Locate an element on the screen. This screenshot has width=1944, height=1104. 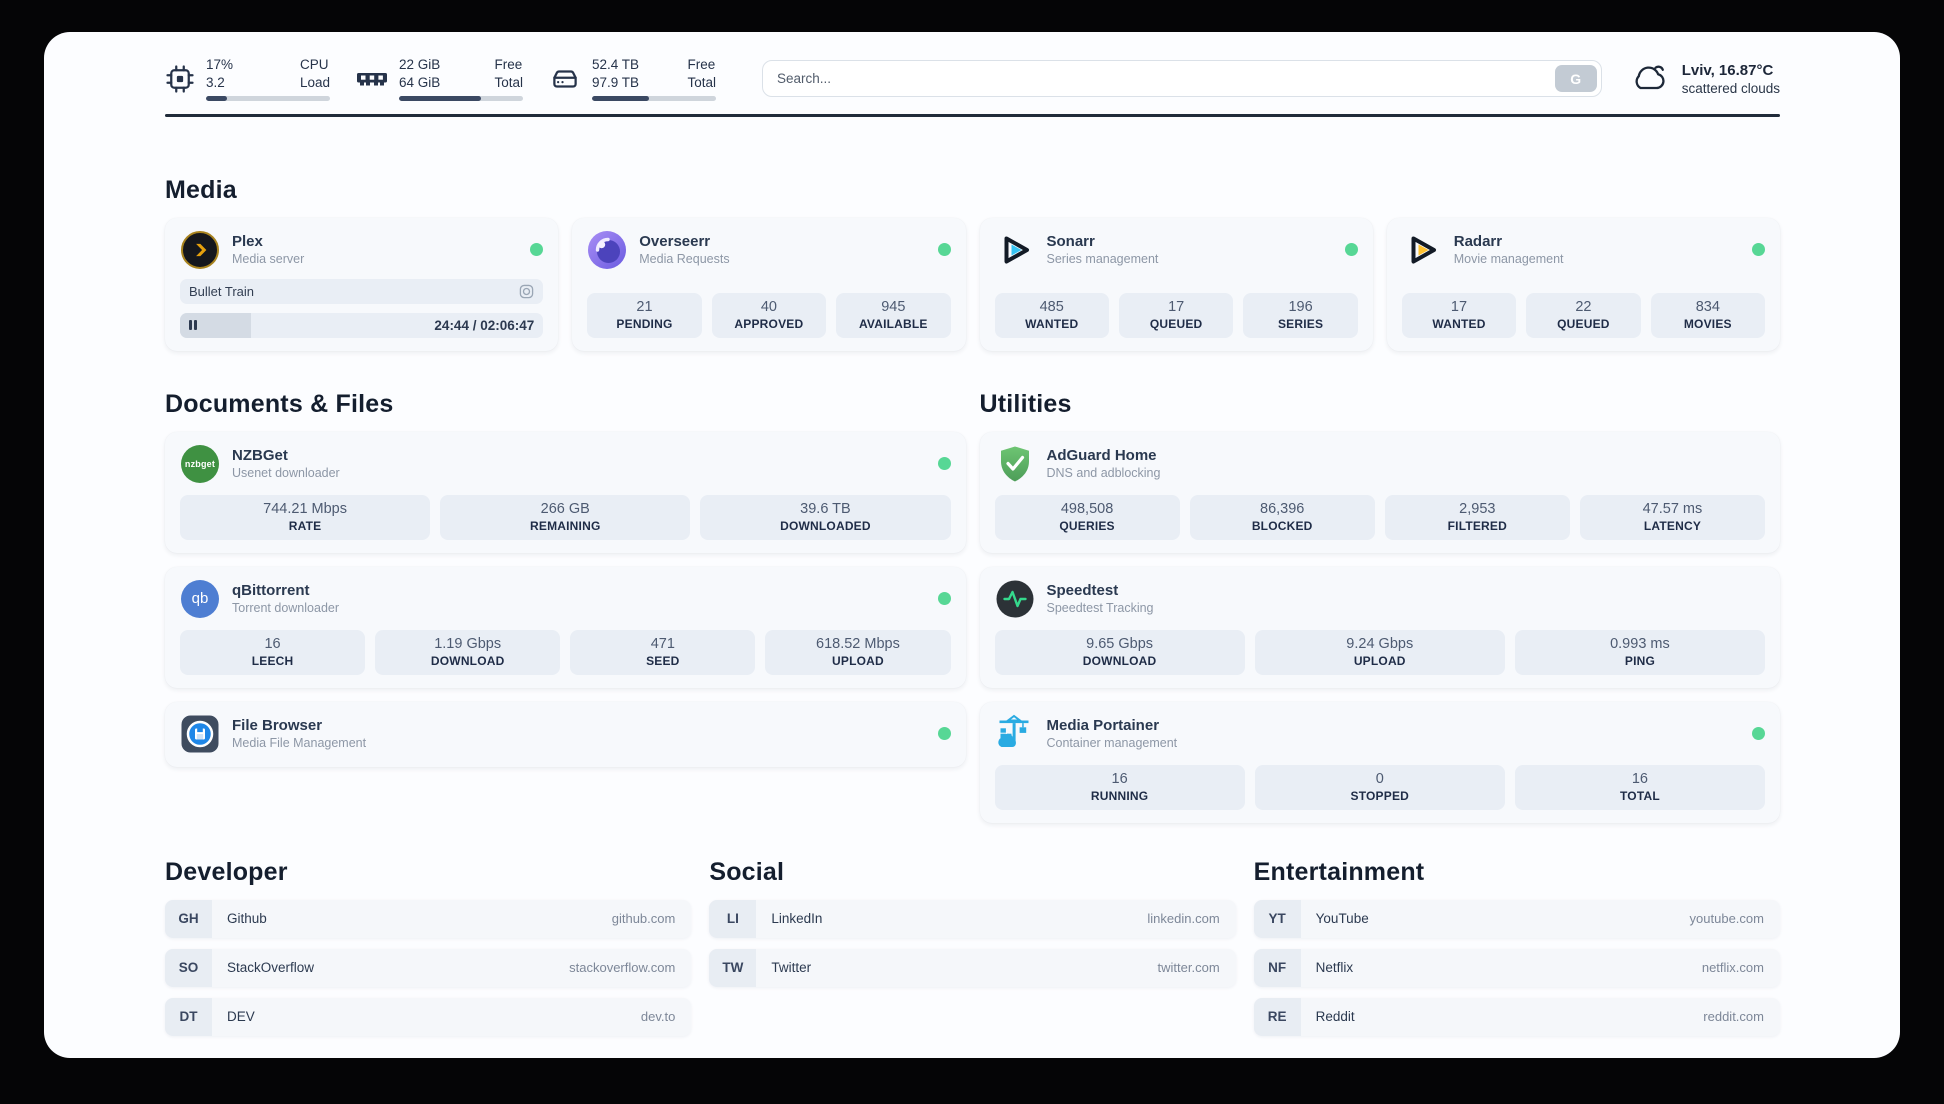
bookmark-stackoverflow: SO StackOverflow stackoverflow.com is located at coordinates (428, 967).